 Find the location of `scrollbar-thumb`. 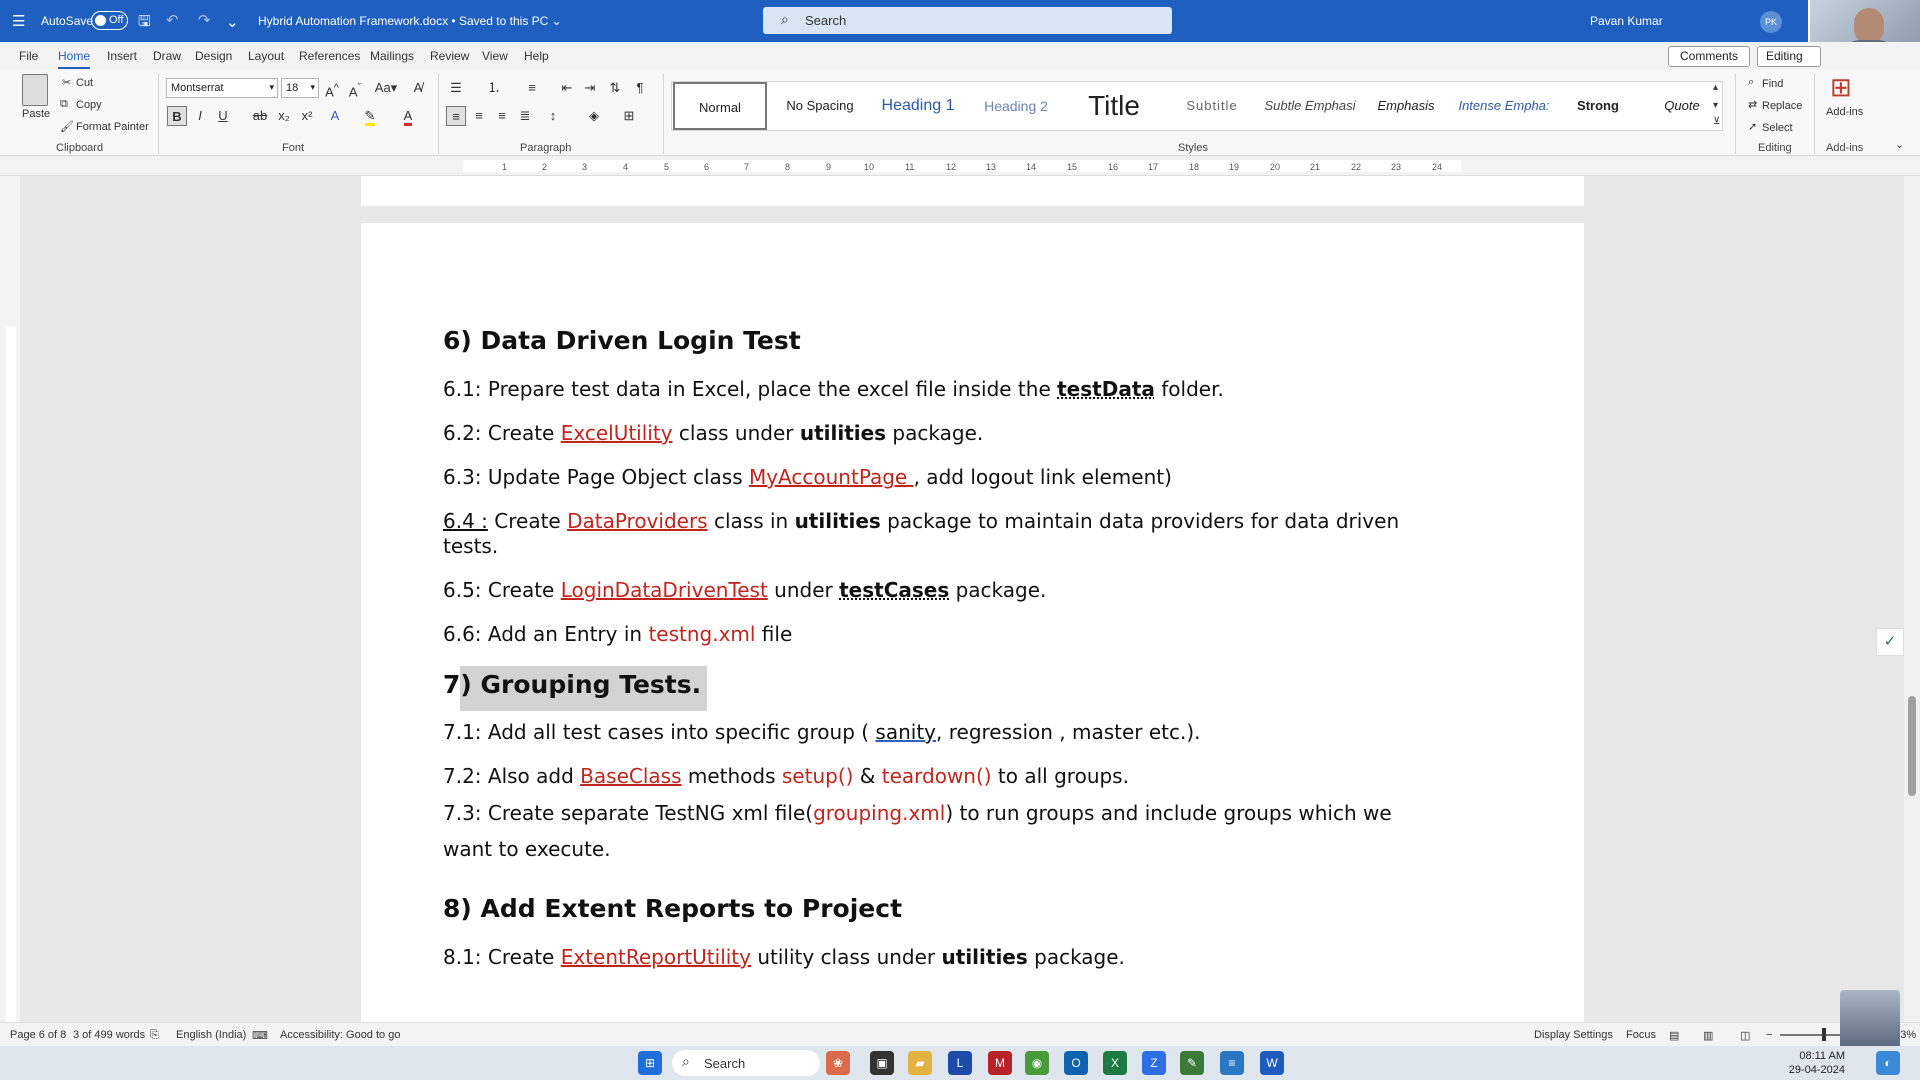

scrollbar-thumb is located at coordinates (1912, 746).